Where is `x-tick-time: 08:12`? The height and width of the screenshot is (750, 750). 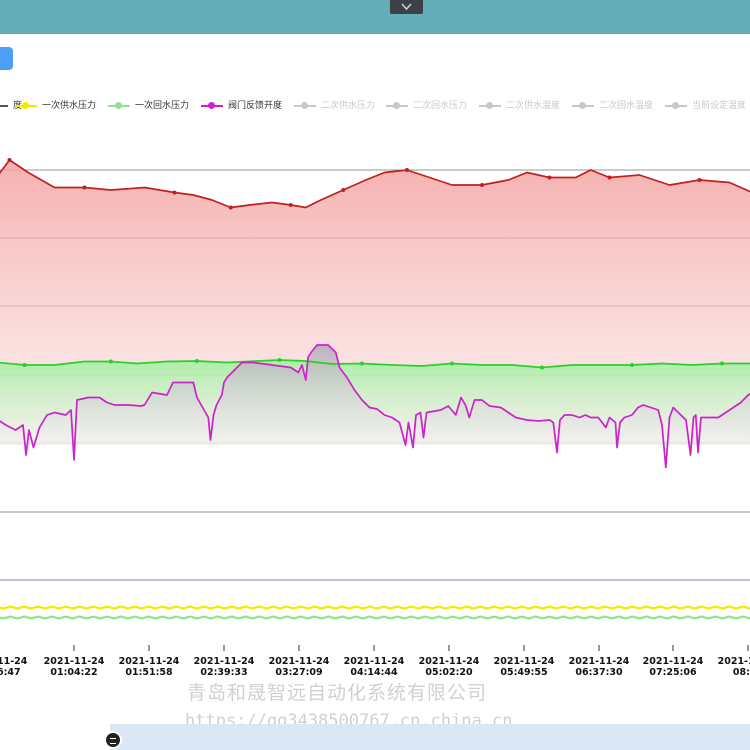 x-tick-time: 08:12 is located at coordinates (741, 672).